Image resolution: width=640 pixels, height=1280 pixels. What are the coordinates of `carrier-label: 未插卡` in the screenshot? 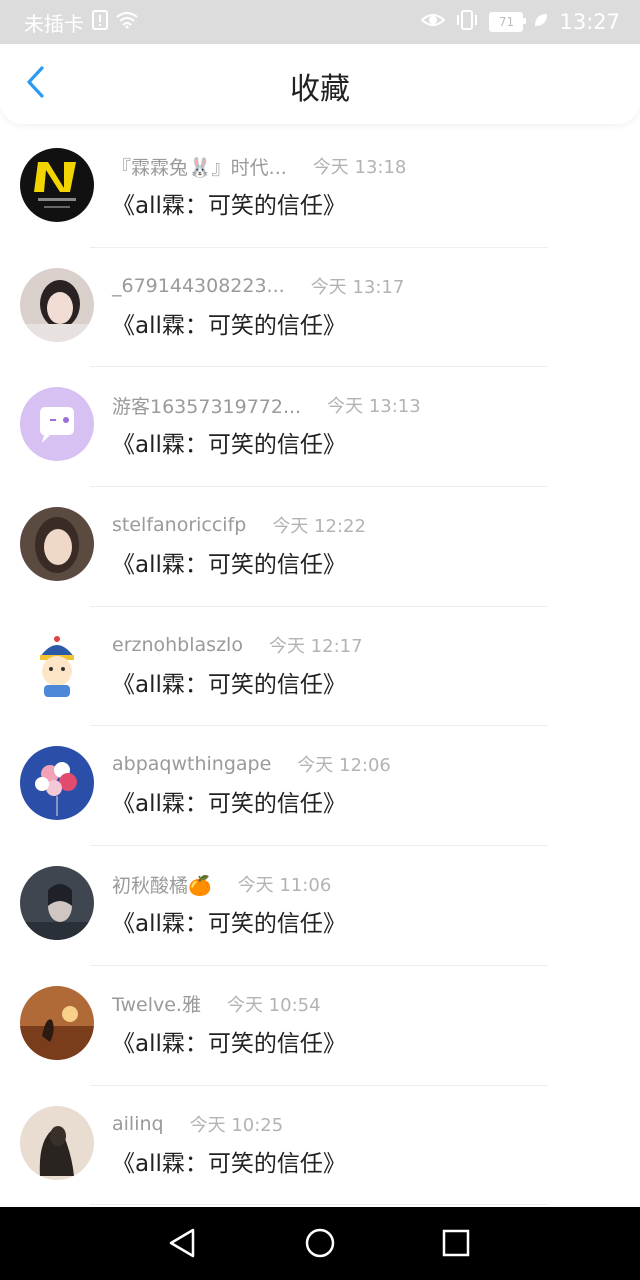 It's located at (54, 23).